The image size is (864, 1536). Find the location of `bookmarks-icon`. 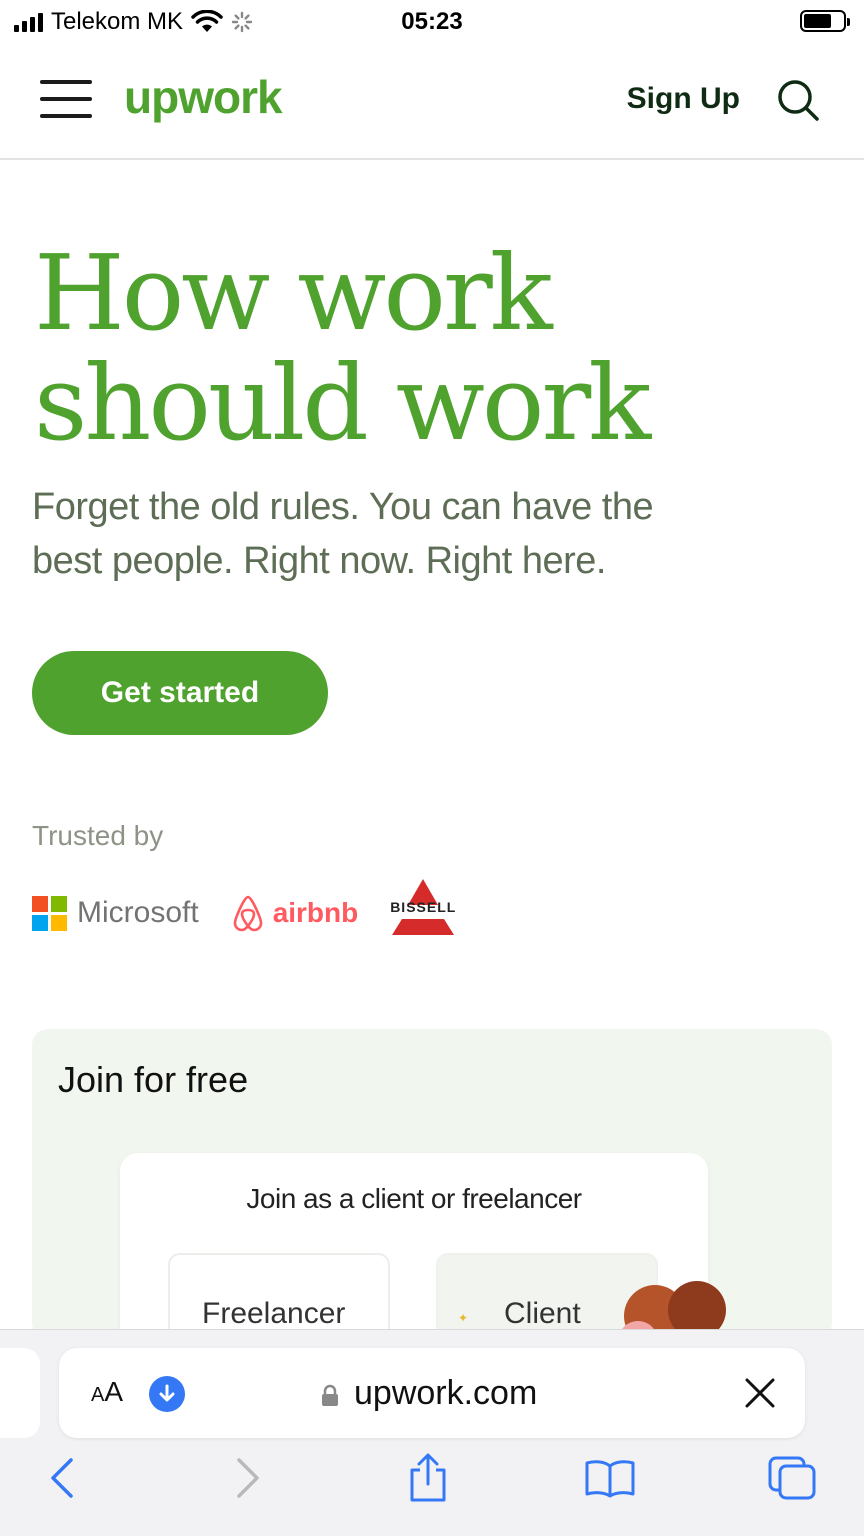

bookmarks-icon is located at coordinates (610, 1478).